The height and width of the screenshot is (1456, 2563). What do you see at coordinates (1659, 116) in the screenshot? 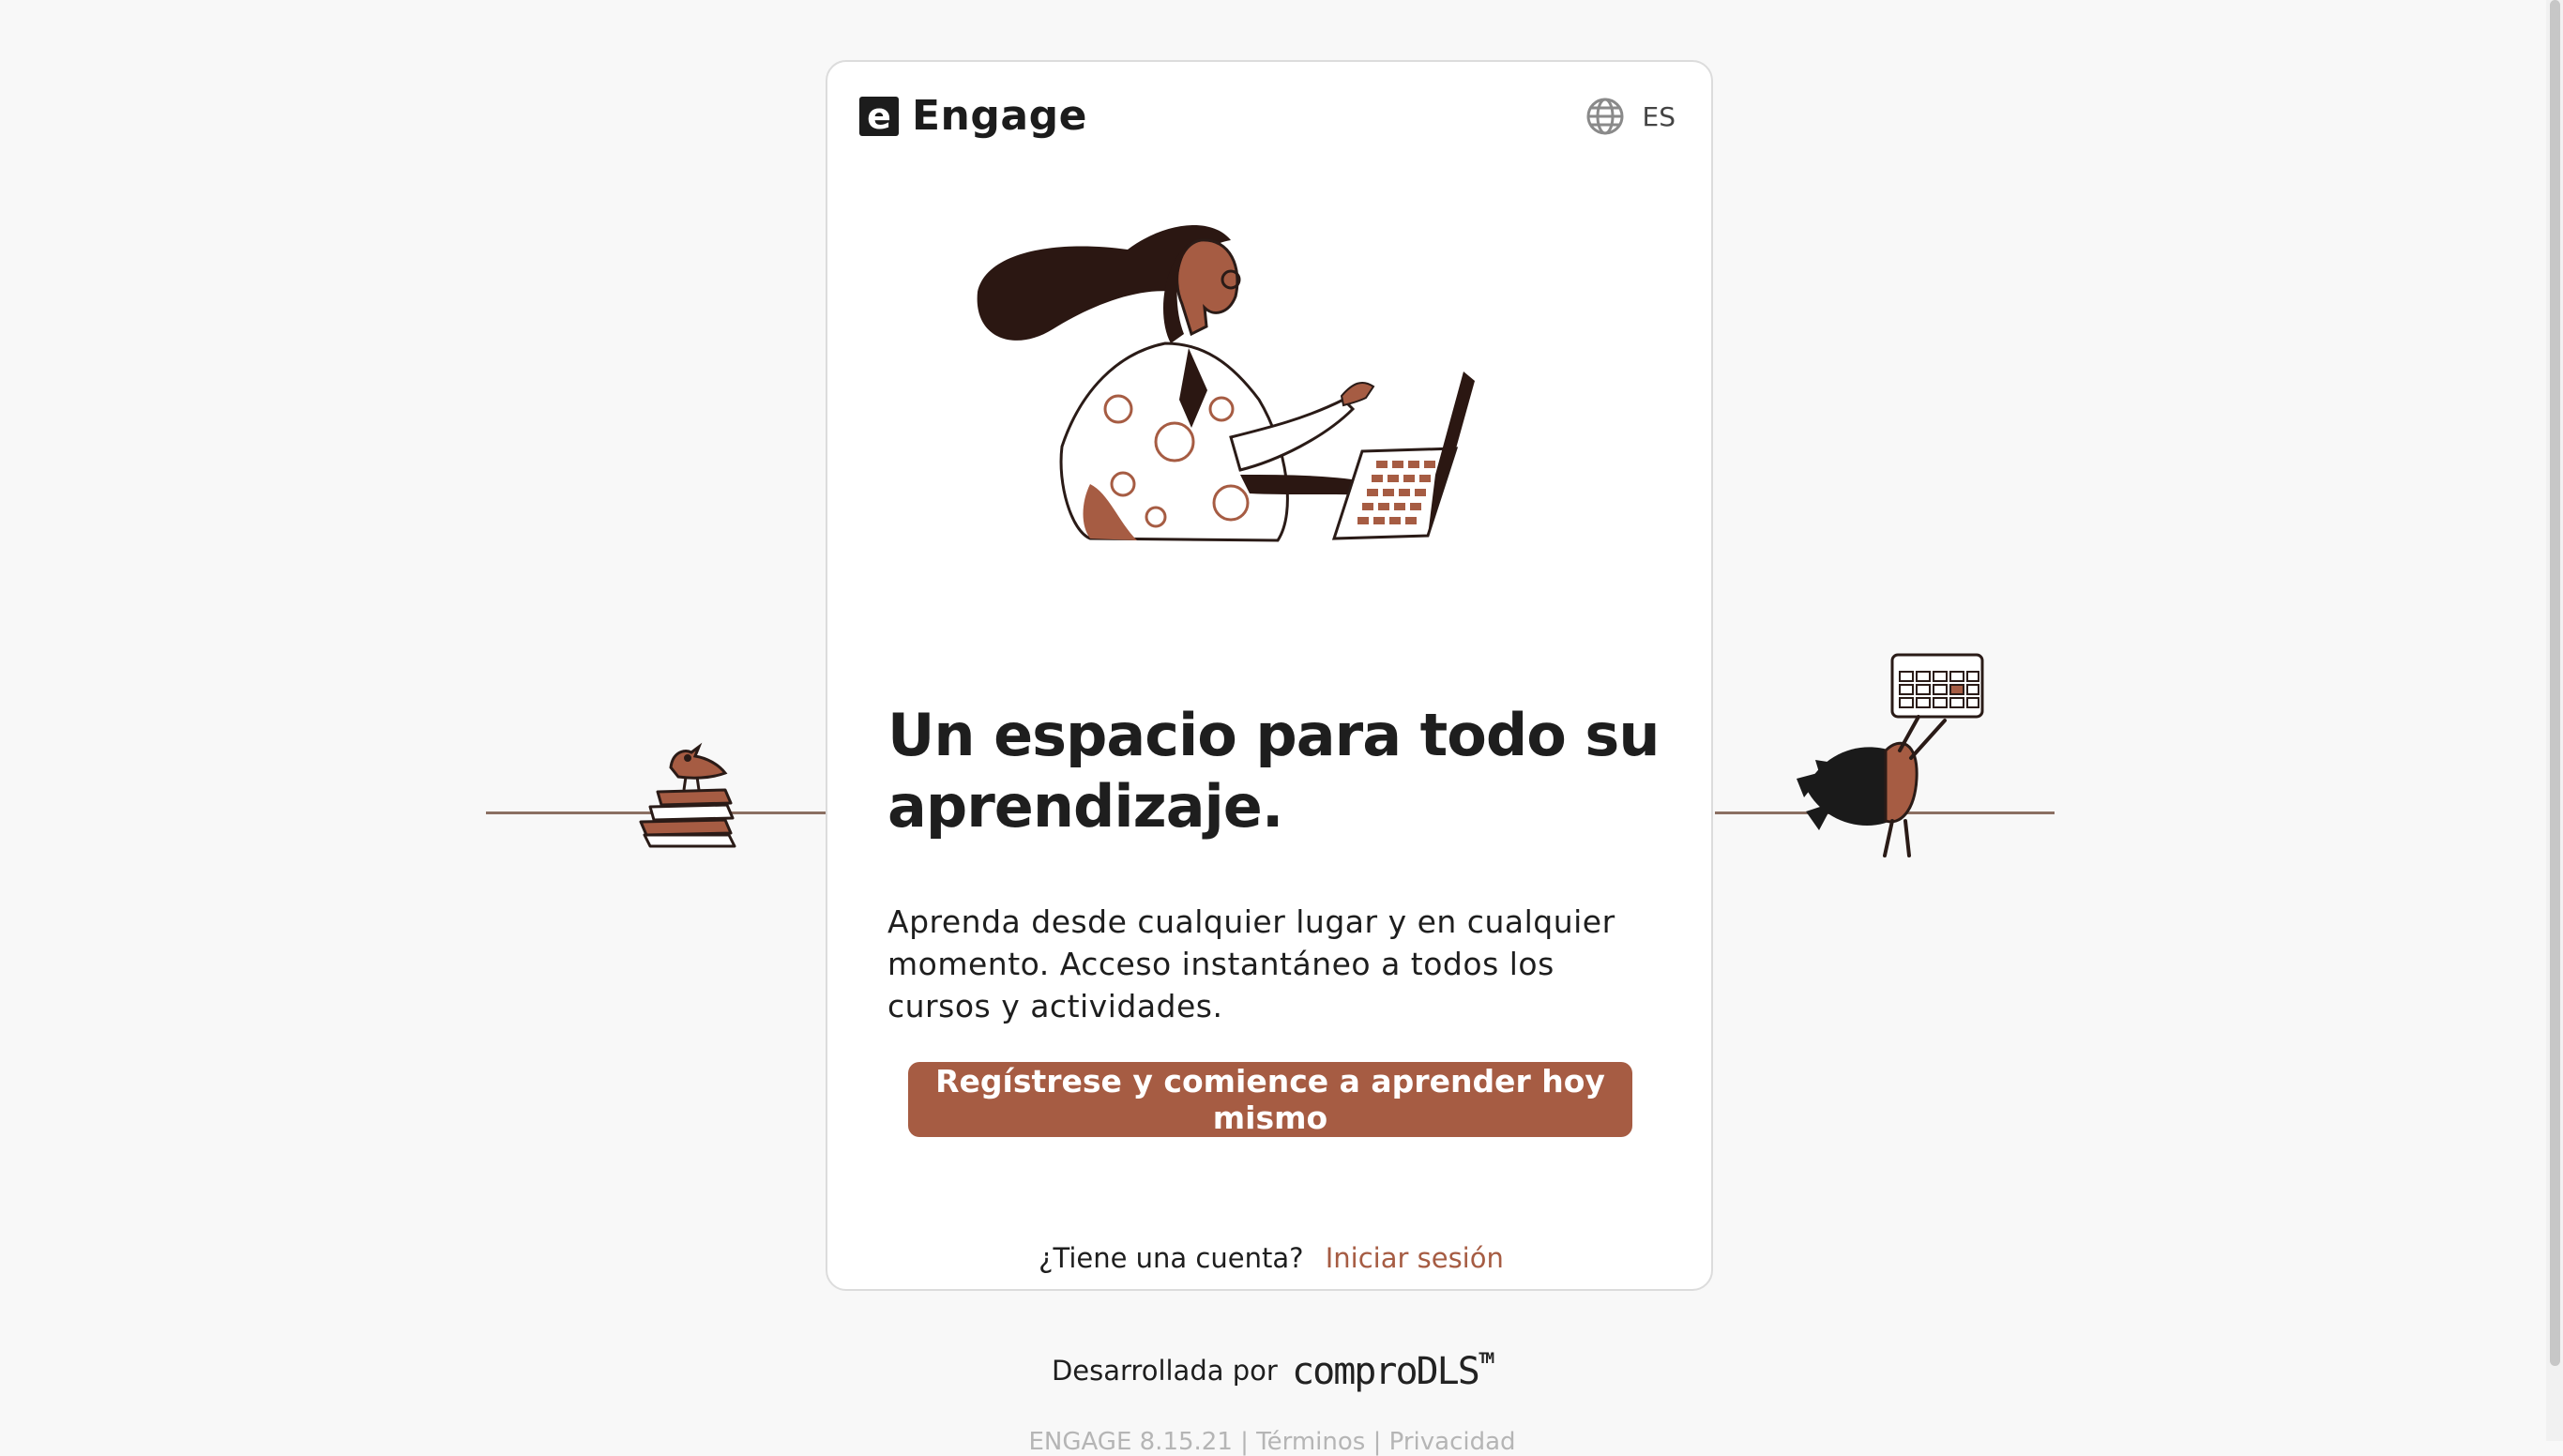
I see `language-code: ES` at bounding box center [1659, 116].